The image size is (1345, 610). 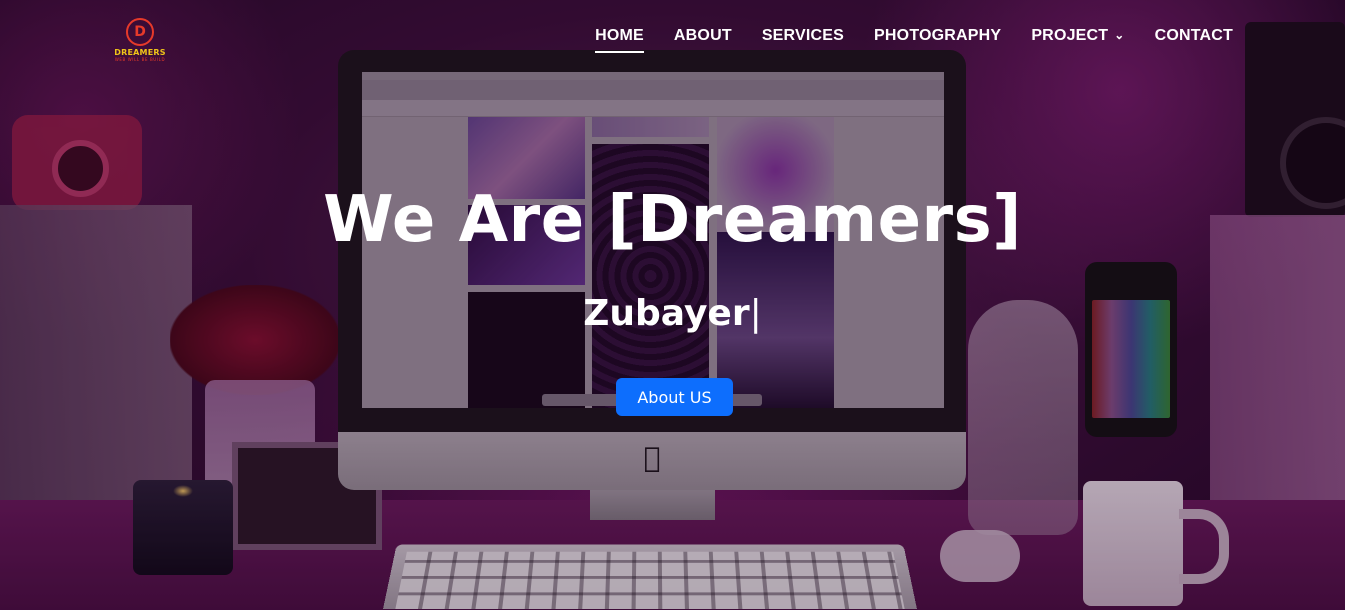 What do you see at coordinates (1070, 35) in the screenshot?
I see `nav-item-label: PROJECT` at bounding box center [1070, 35].